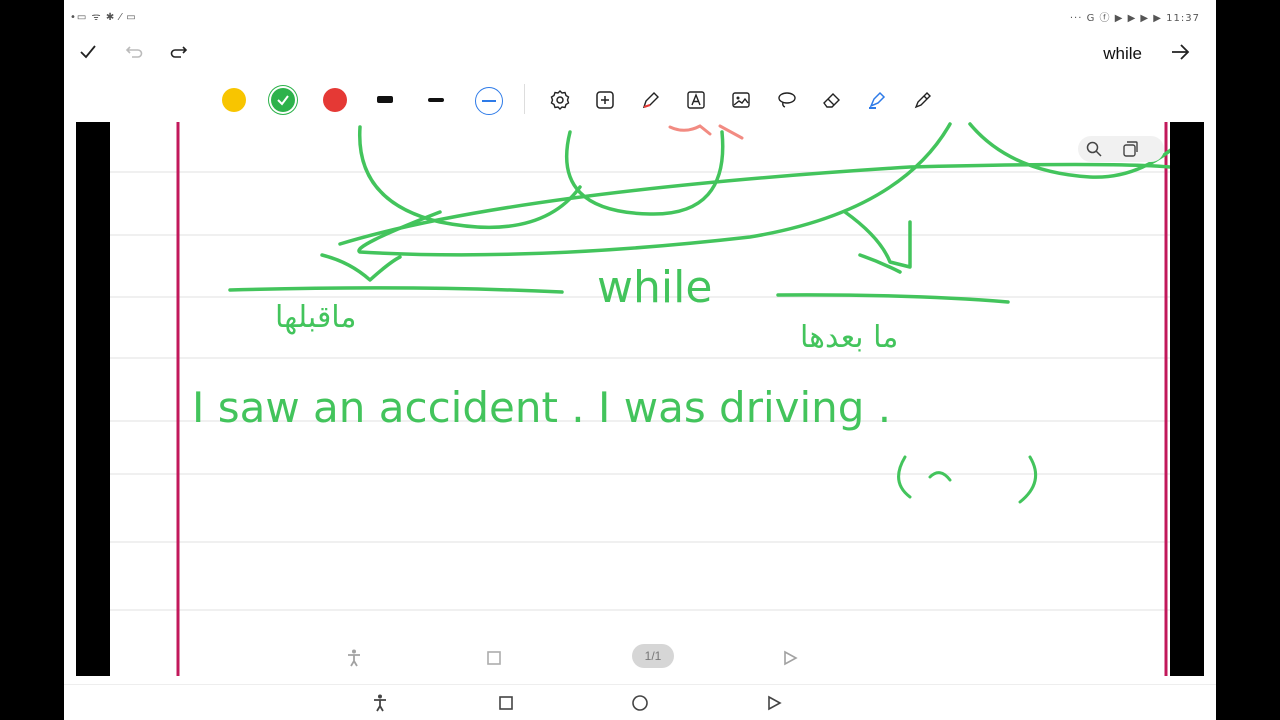 The image size is (1280, 720). What do you see at coordinates (1130, 149) in the screenshot?
I see `pages-icon` at bounding box center [1130, 149].